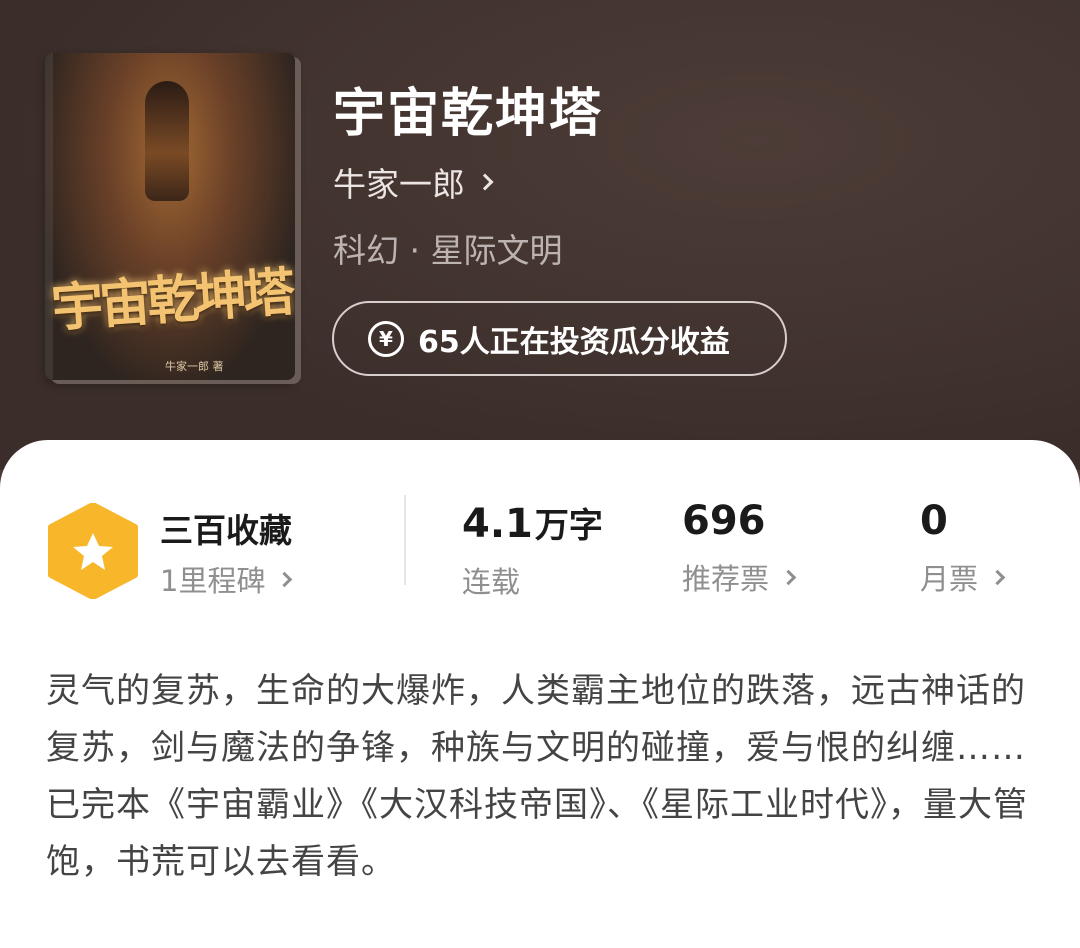  Describe the element at coordinates (448, 250) in the screenshot. I see `book-genre: 科幻 · 星际文明` at that location.